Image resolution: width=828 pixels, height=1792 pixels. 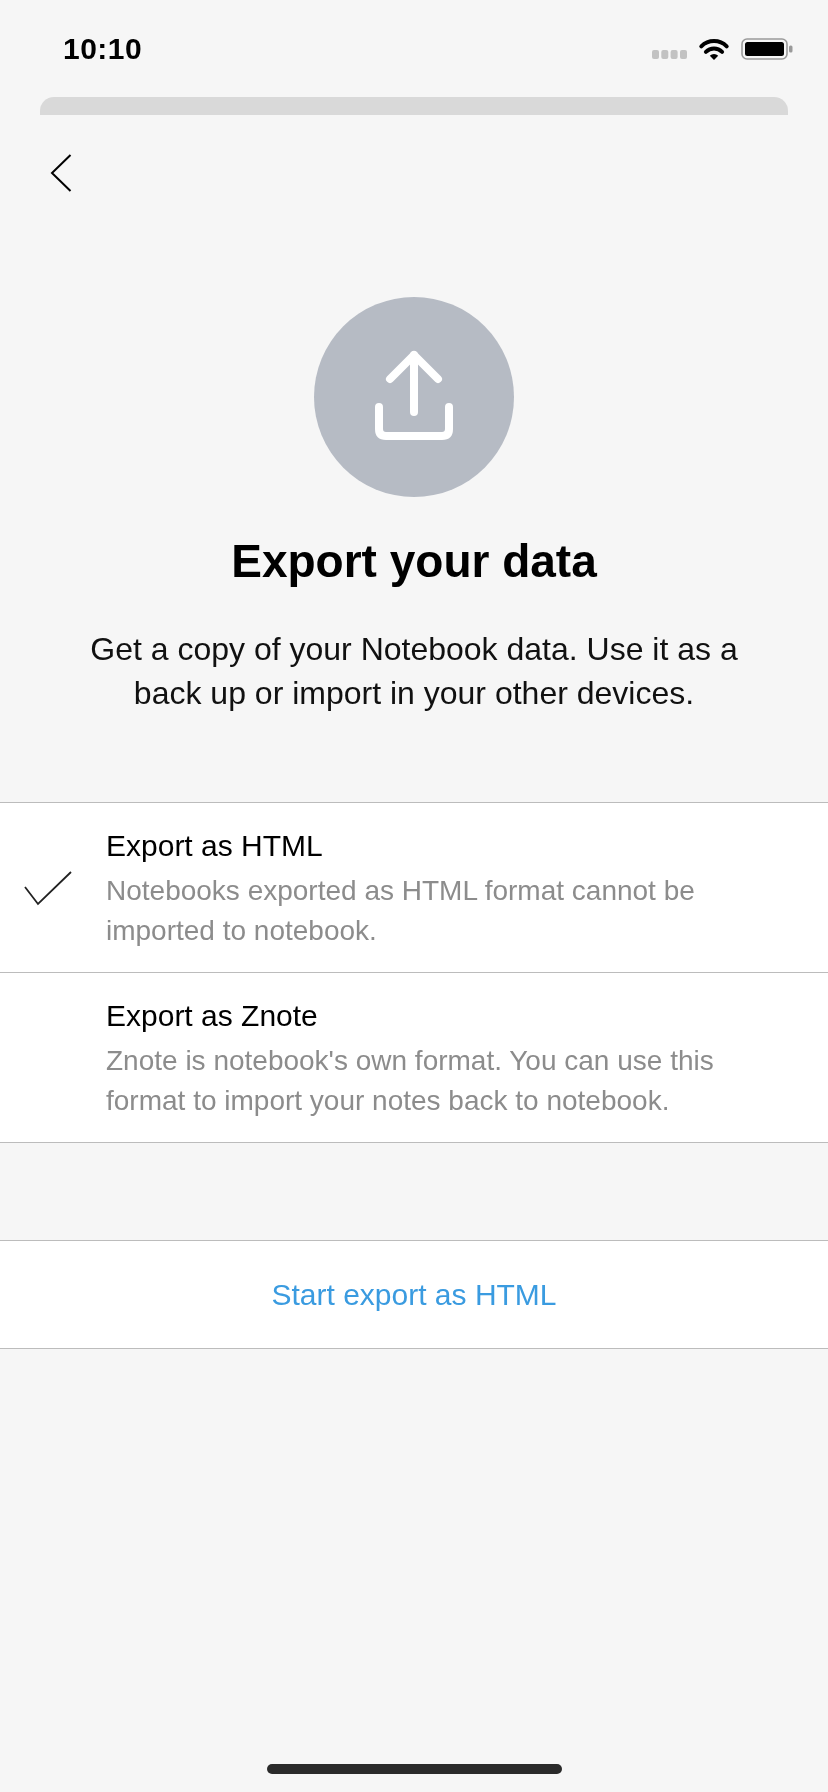 What do you see at coordinates (714, 48) in the screenshot?
I see `wifi-icon` at bounding box center [714, 48].